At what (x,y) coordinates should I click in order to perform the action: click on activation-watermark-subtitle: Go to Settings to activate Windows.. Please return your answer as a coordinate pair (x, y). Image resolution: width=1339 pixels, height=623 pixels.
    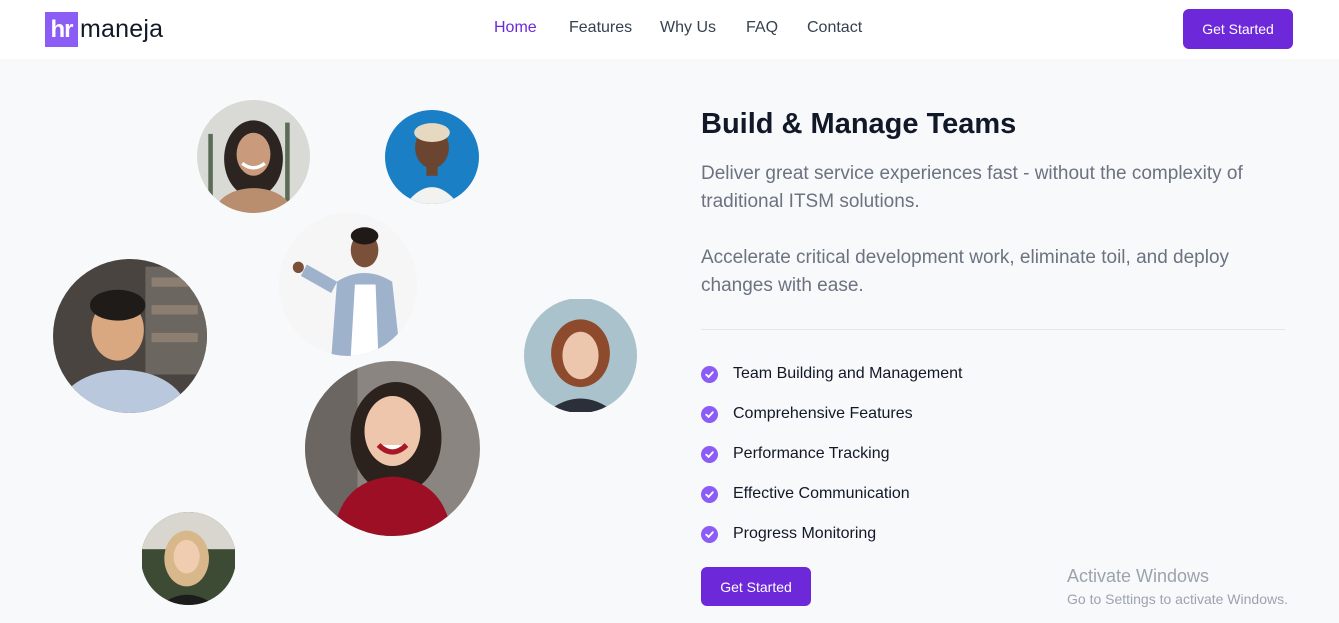
    Looking at the image, I should click on (1177, 599).